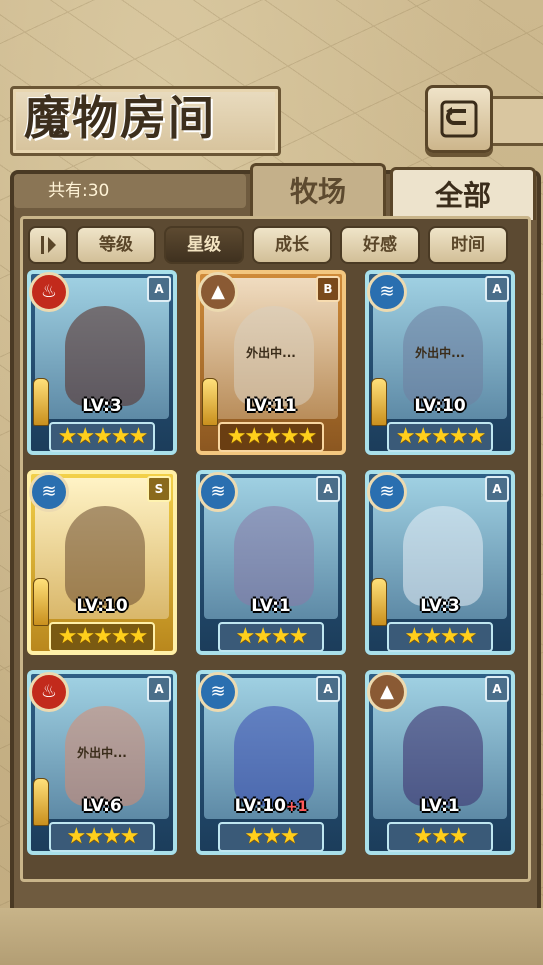 The image size is (543, 965). Describe the element at coordinates (204, 245) in the screenshot. I see `filter-star-button: 星级` at that location.